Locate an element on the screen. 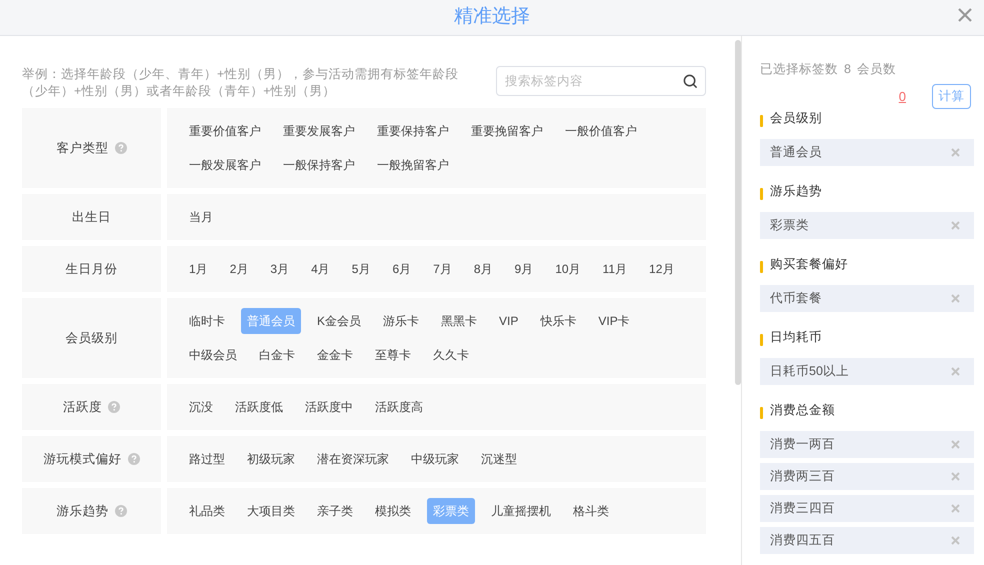  tag-option: 一般价值客户 is located at coordinates (601, 131).